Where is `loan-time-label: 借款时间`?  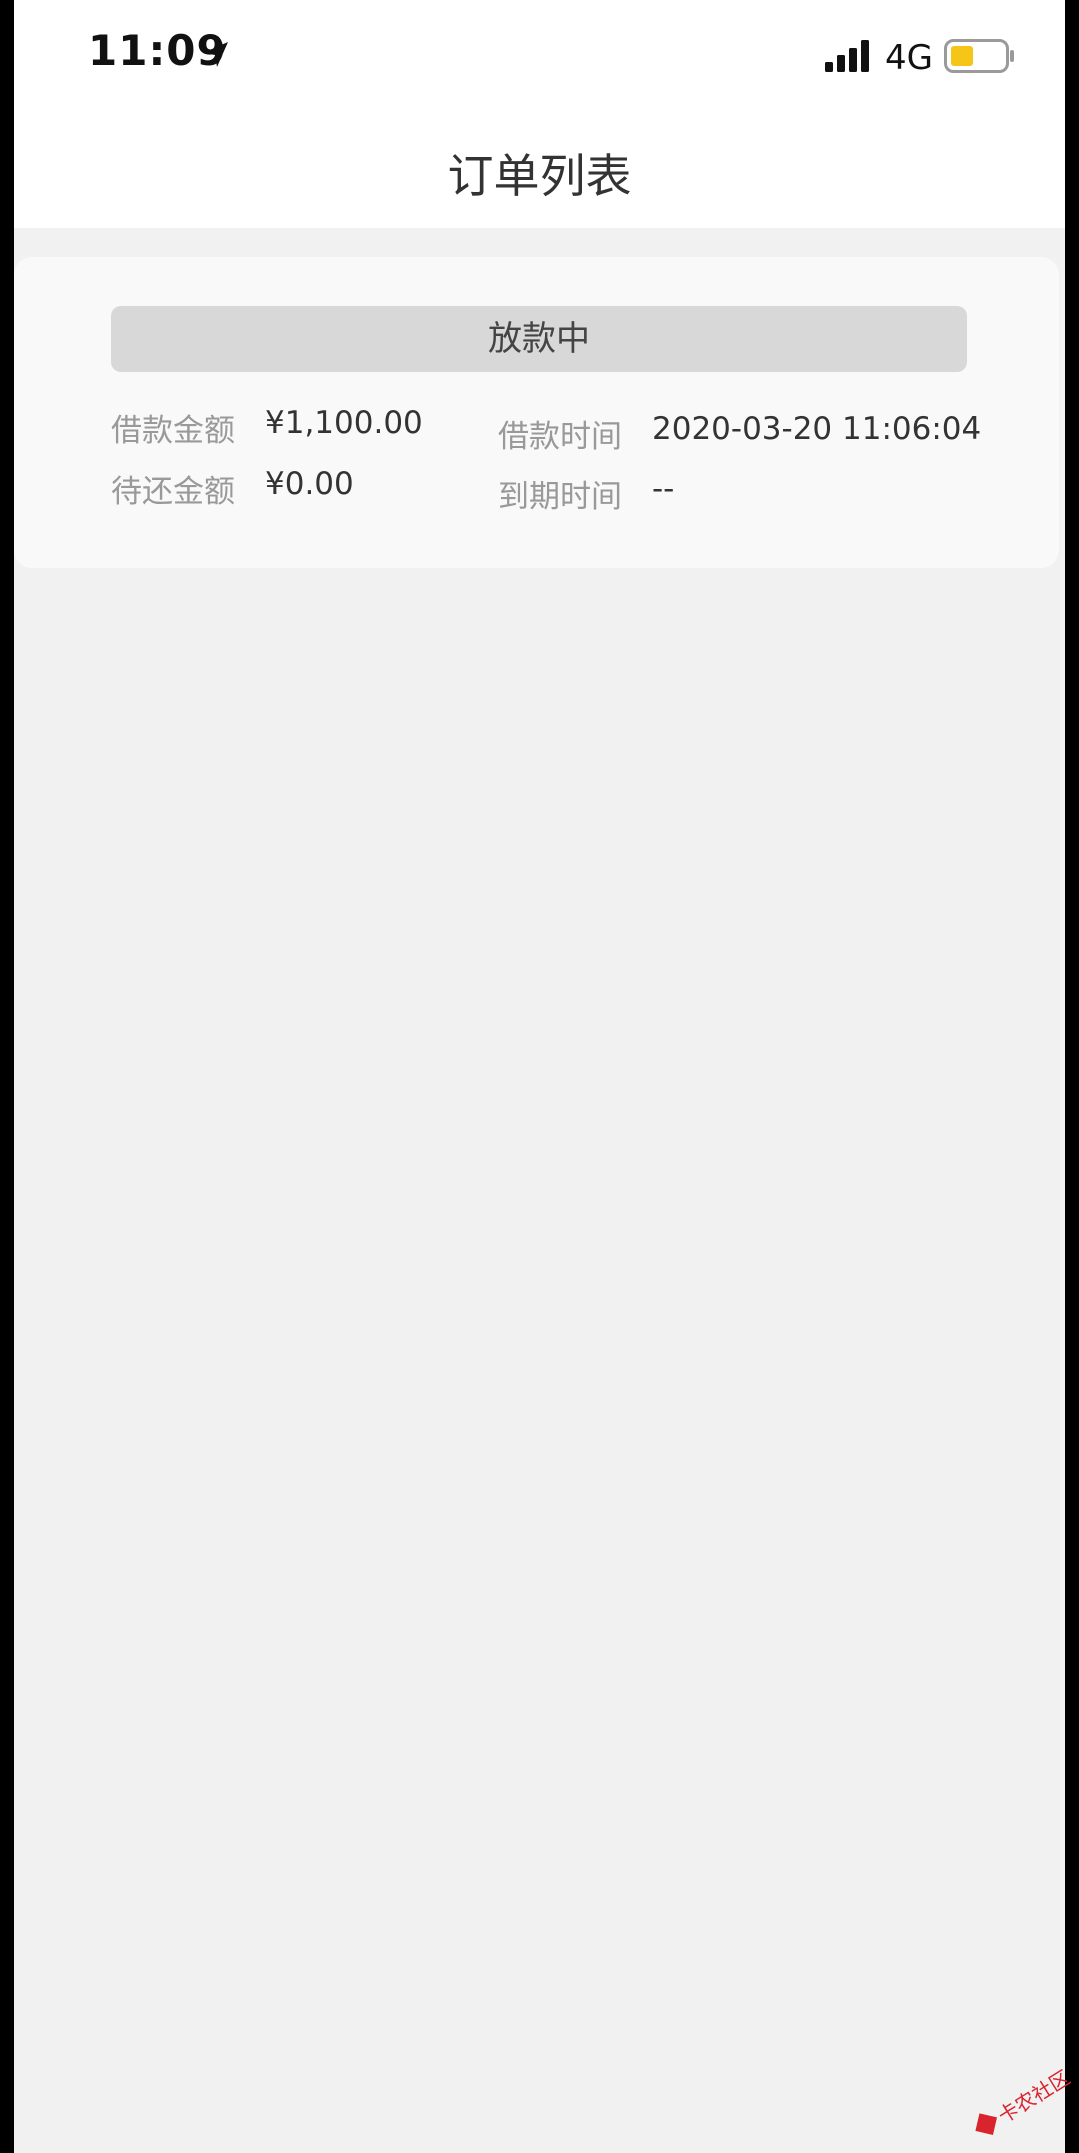 loan-time-label: 借款时间 is located at coordinates (560, 437).